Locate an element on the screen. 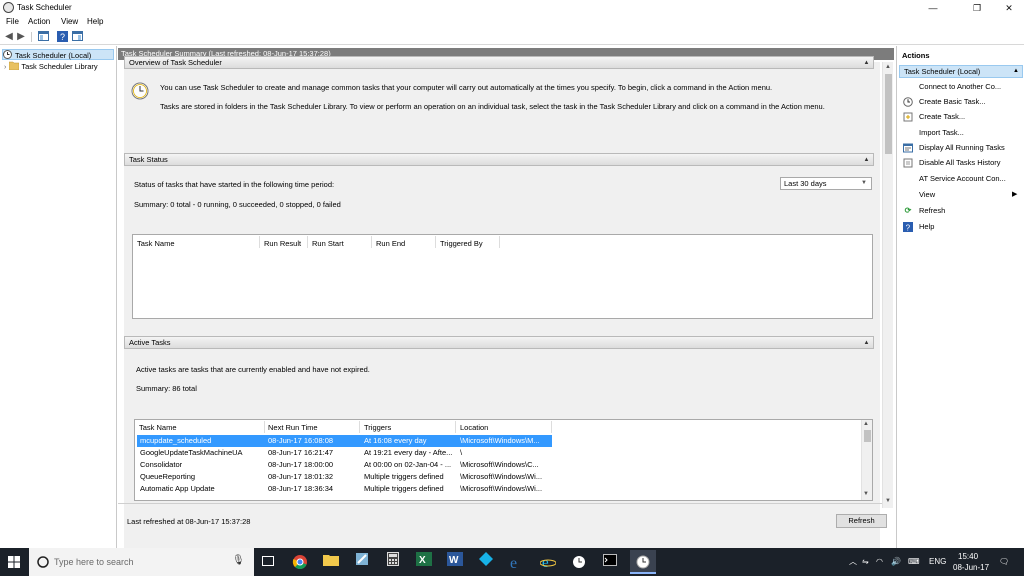 The height and width of the screenshot is (576, 1024). refresh-button: Refresh is located at coordinates (861, 521).